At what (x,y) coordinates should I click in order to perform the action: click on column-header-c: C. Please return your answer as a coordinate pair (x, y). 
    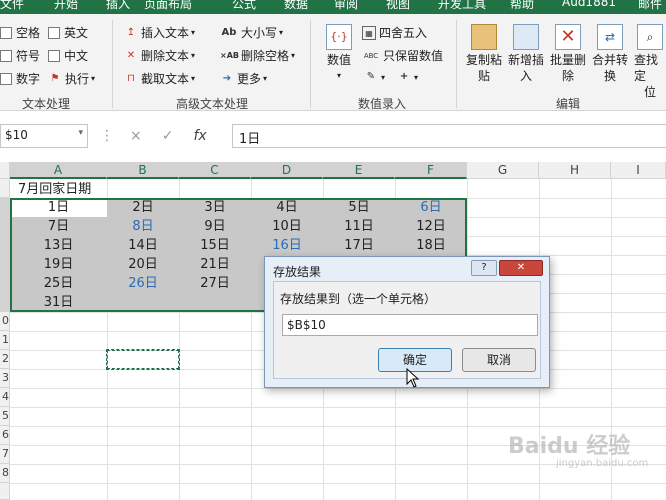
    Looking at the image, I should click on (215, 170).